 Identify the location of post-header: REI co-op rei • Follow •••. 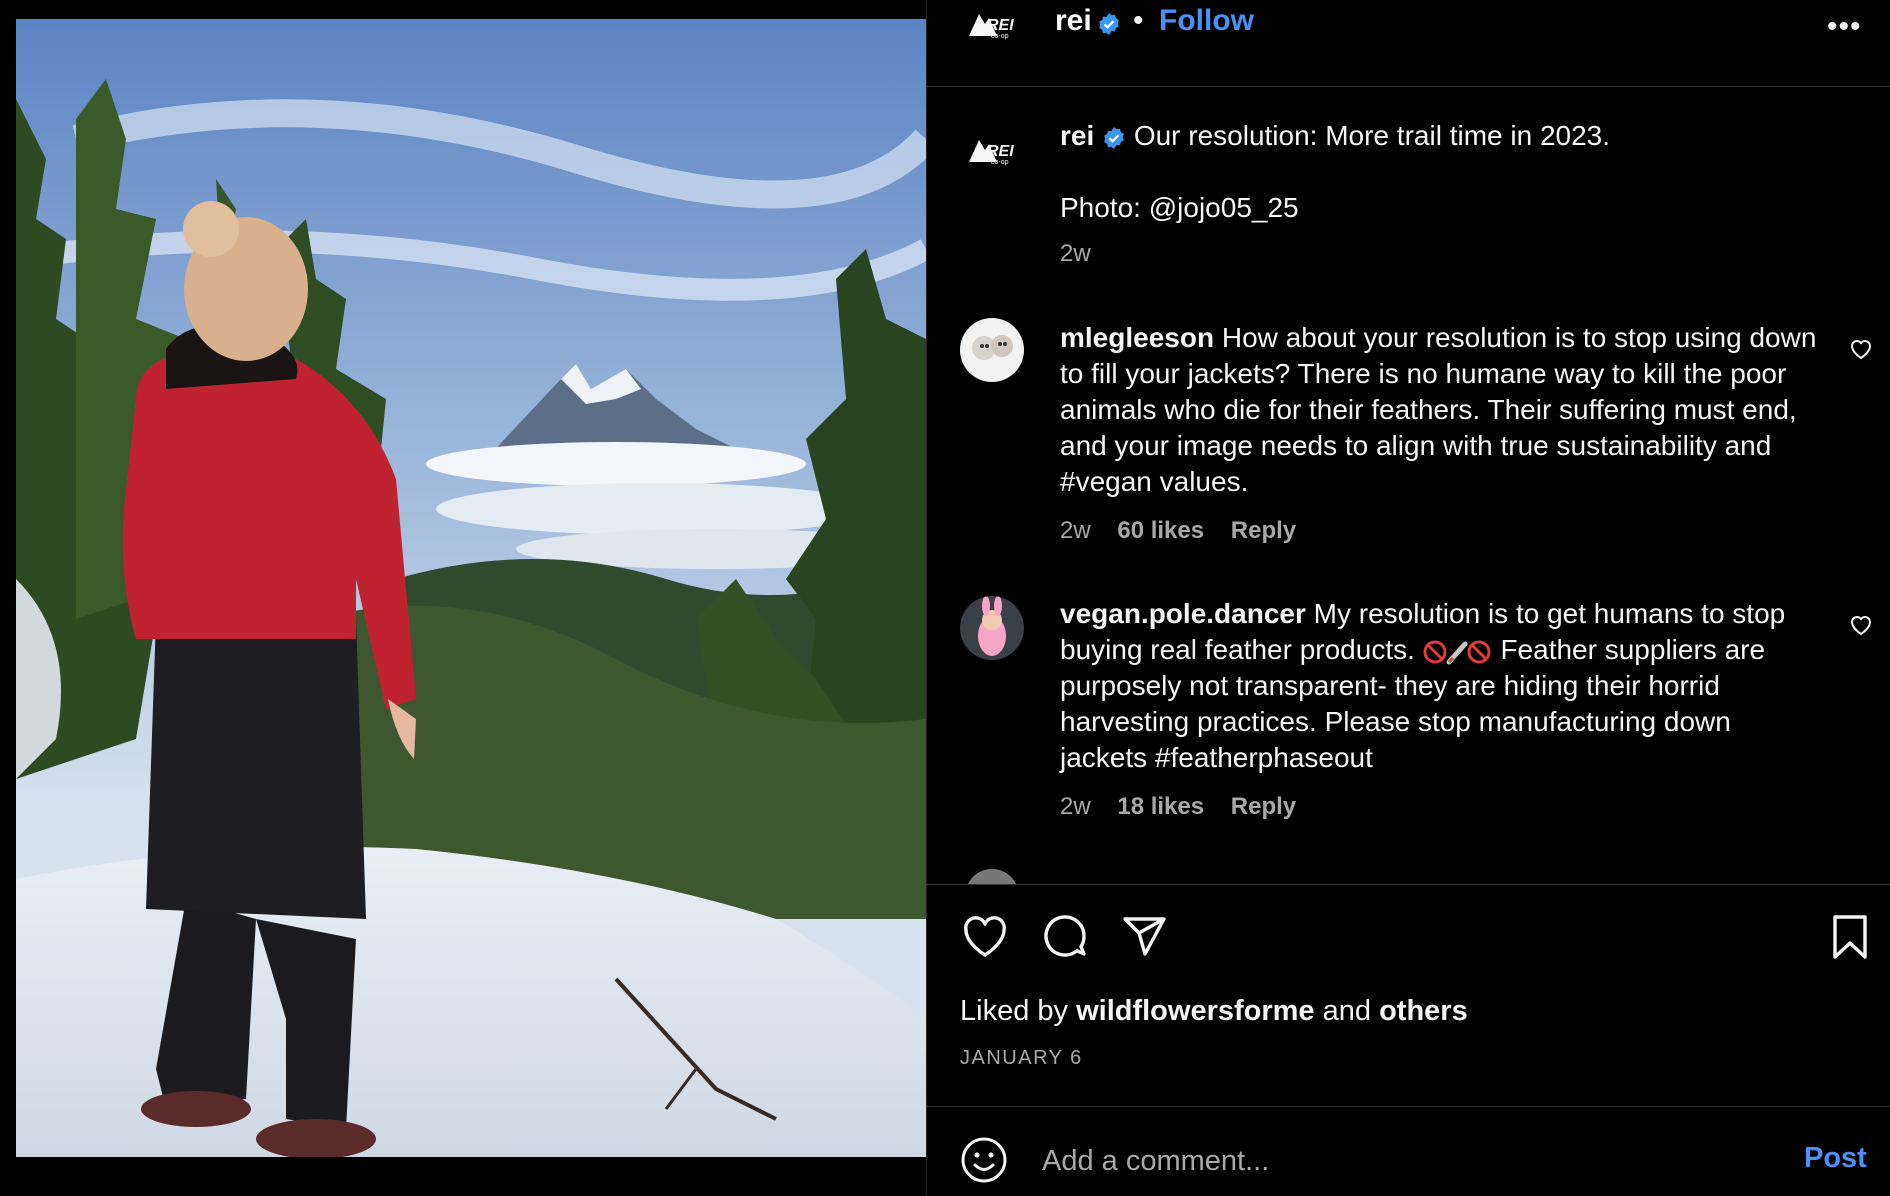
(1408, 43).